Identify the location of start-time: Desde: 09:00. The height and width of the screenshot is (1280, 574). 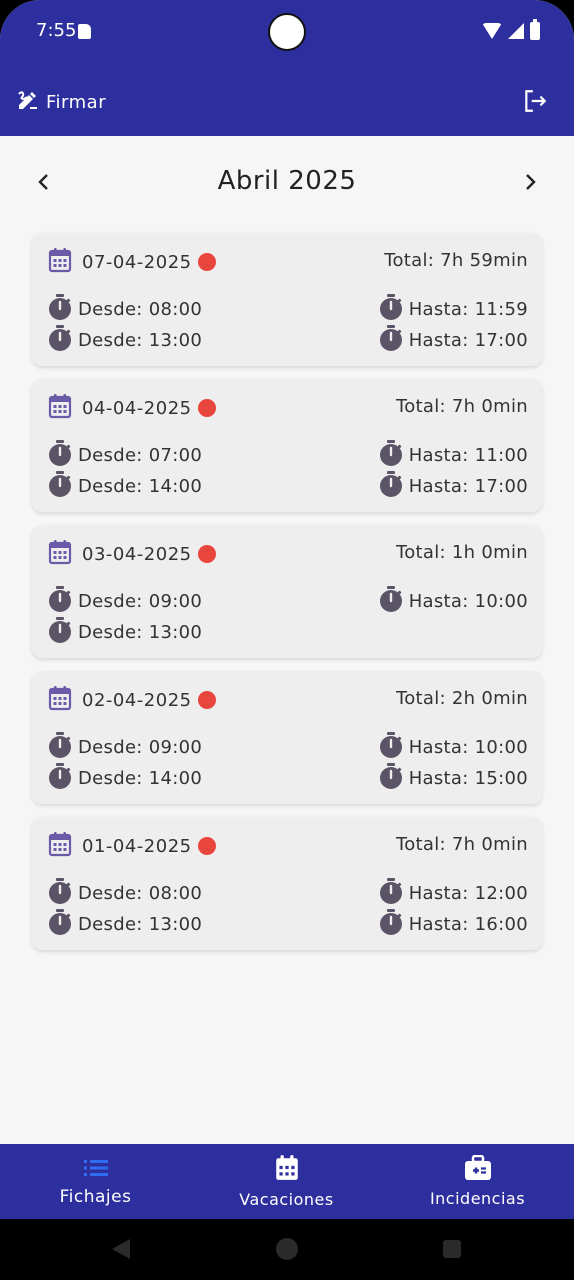
(125, 747).